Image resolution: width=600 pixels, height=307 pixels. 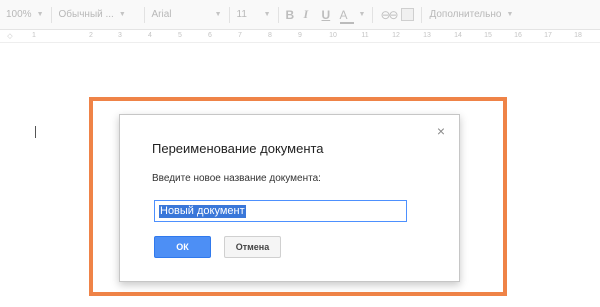 I want to click on ruler-number: 5, so click(x=180, y=35).